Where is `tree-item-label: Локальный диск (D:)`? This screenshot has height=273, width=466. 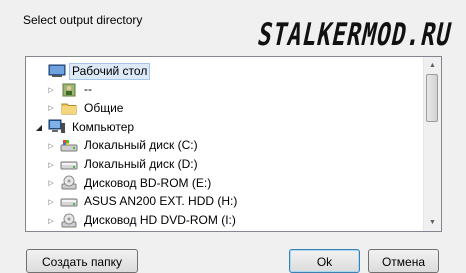
tree-item-label: Локальный диск (D:) is located at coordinates (141, 164).